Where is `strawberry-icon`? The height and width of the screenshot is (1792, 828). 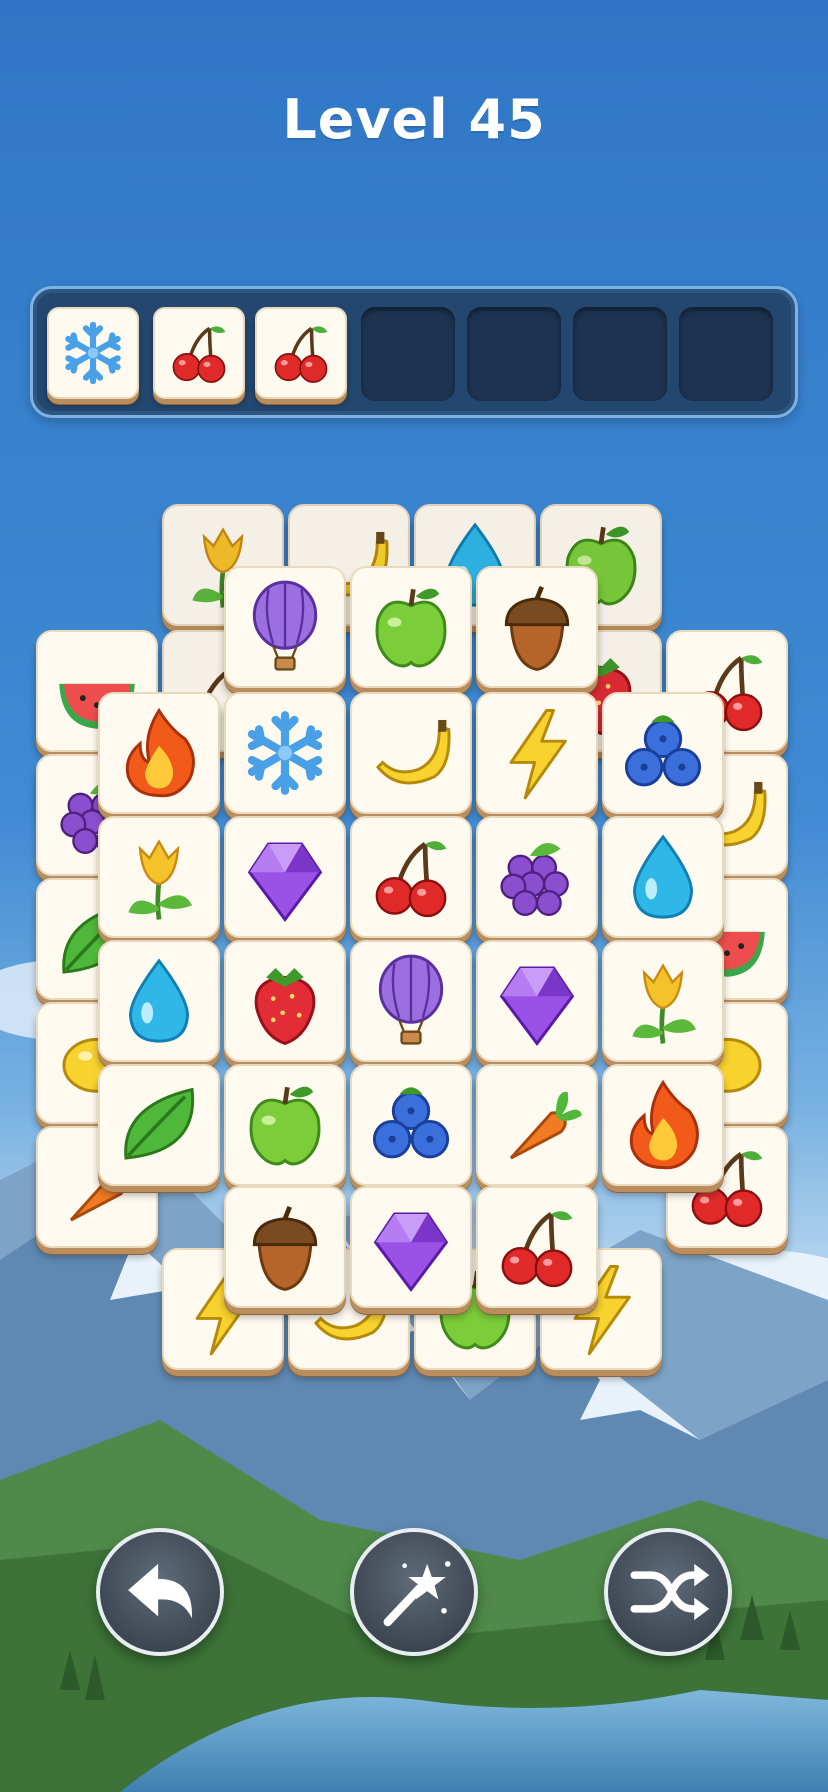 strawberry-icon is located at coordinates (285, 1006).